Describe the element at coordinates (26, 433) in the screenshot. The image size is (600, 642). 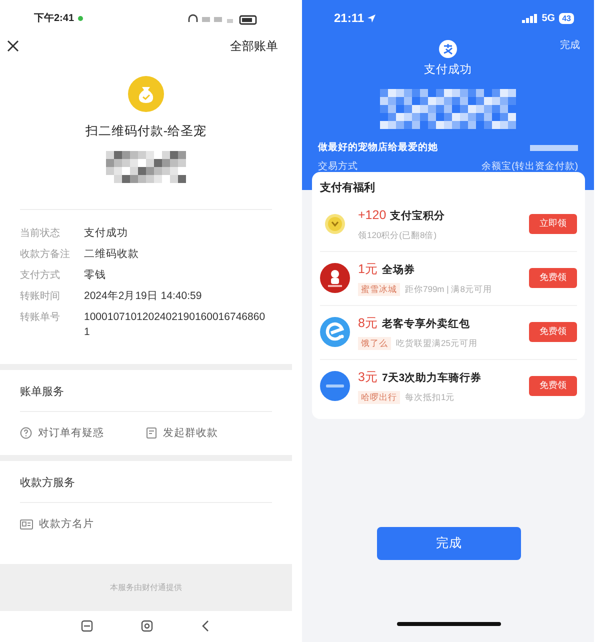
I see `question-icon` at that location.